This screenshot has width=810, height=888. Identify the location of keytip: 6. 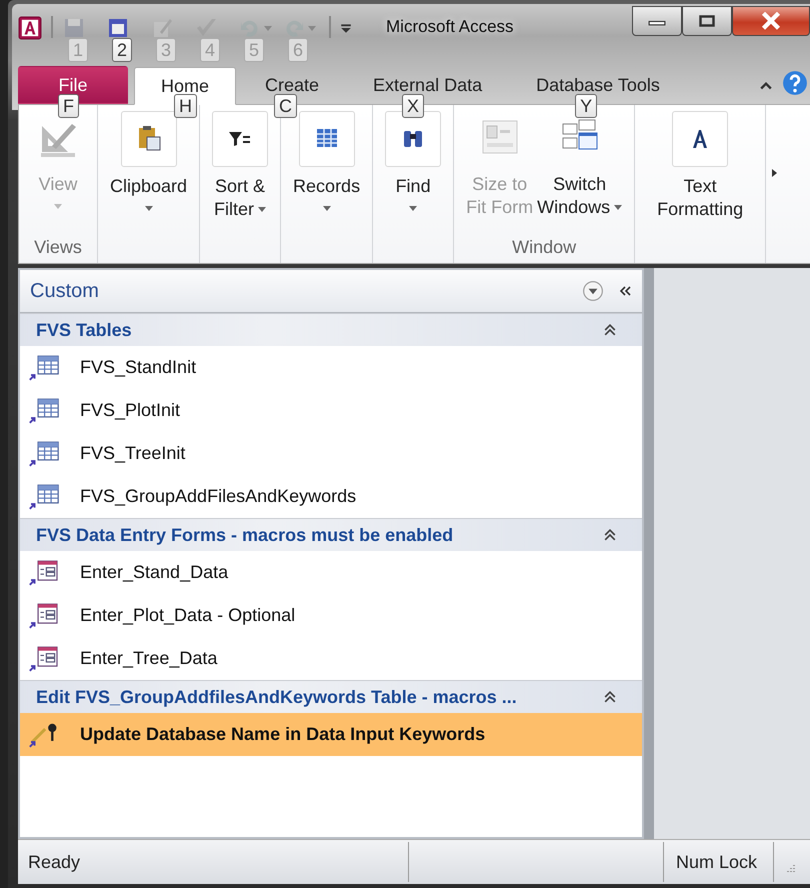
(298, 50).